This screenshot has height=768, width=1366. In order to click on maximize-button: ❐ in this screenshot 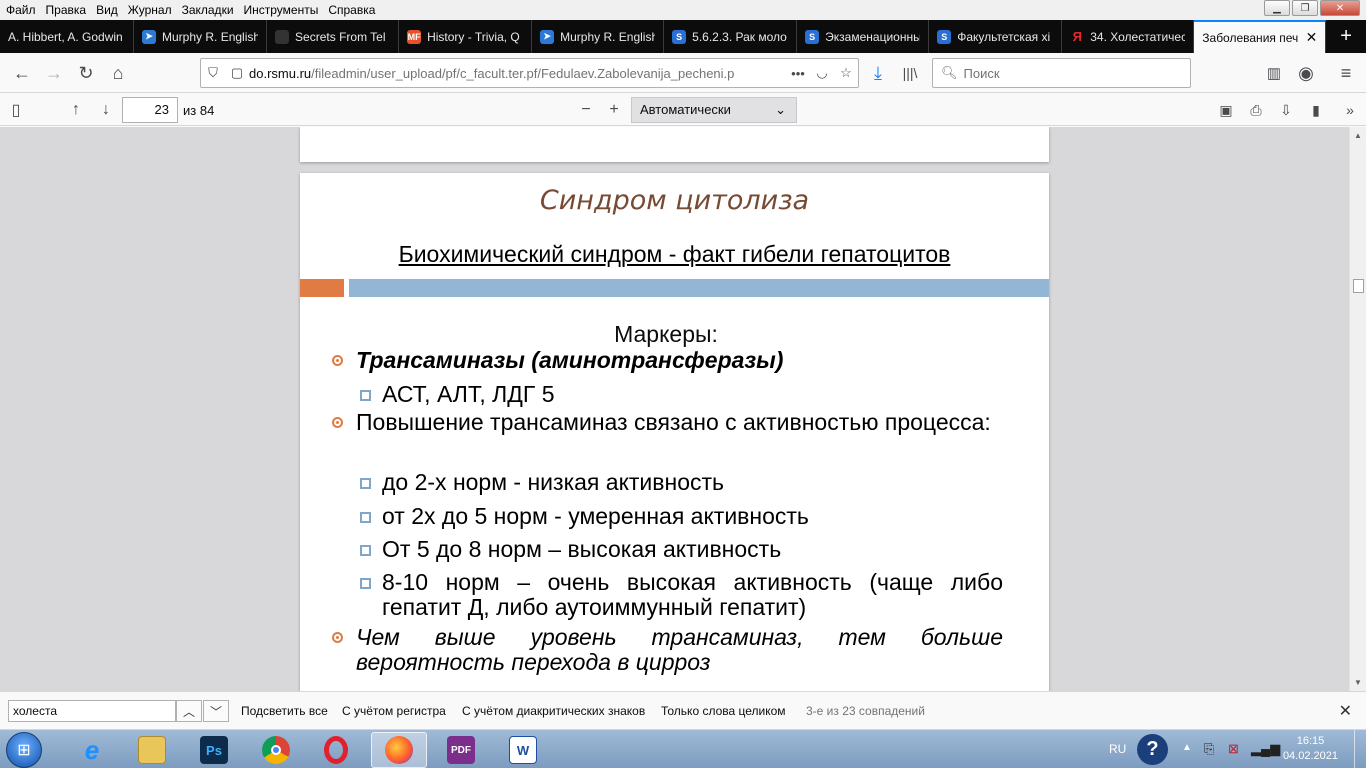, I will do `click(1305, 8)`.